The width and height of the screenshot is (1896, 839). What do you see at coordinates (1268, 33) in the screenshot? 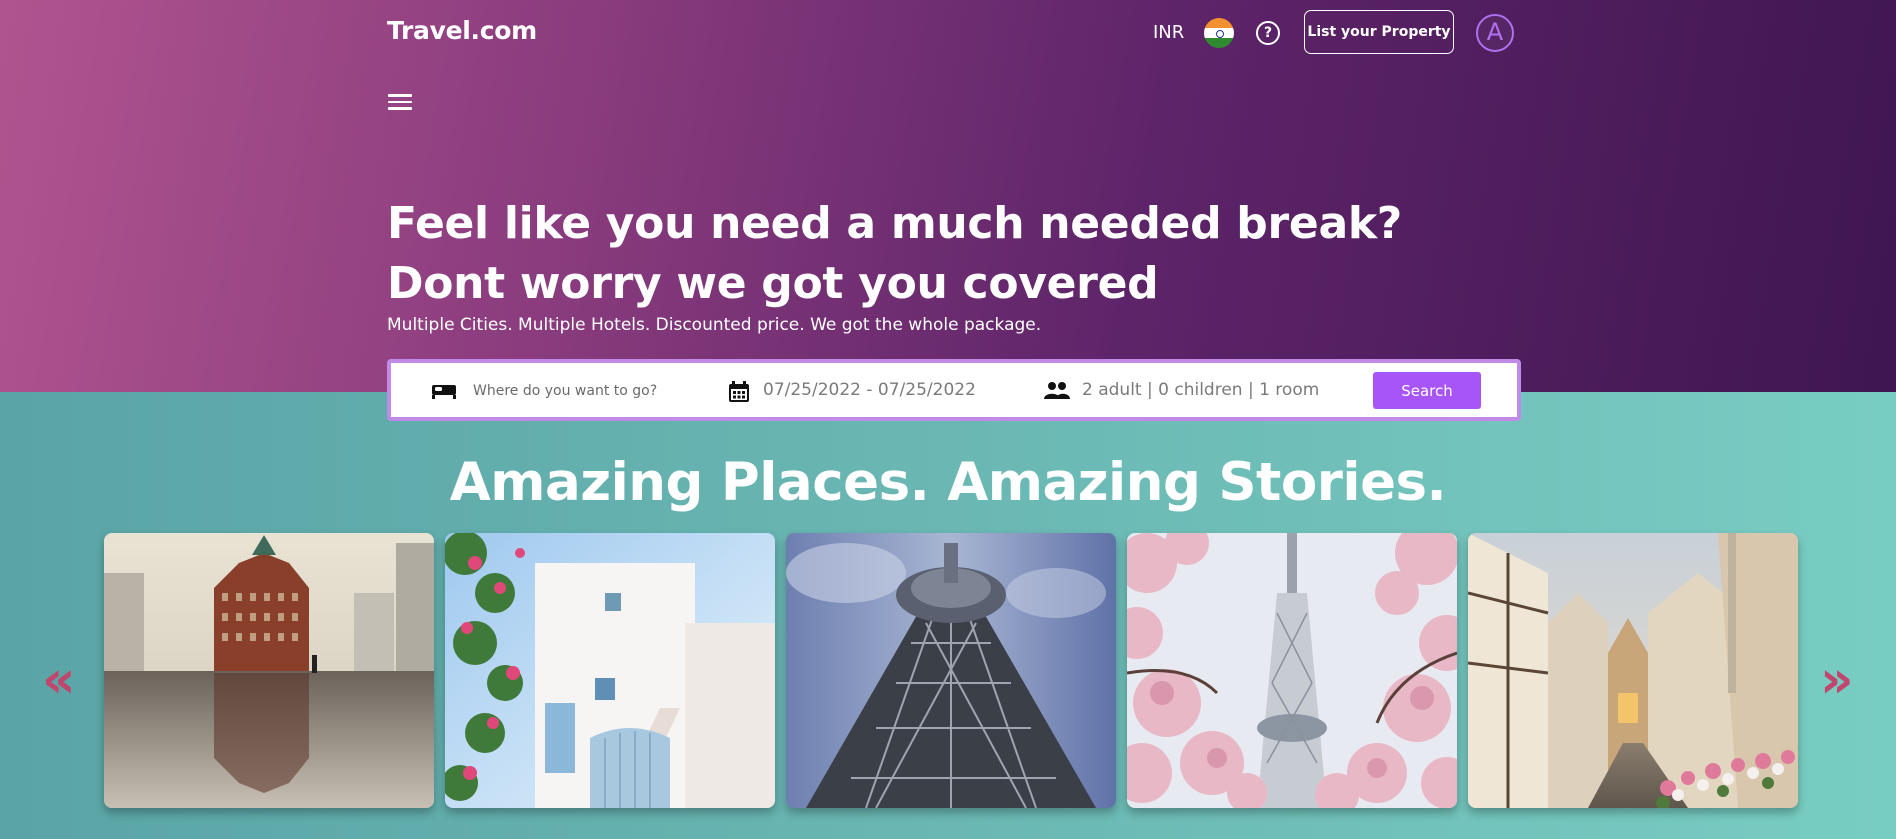
I see `question-circle-icon: ?` at bounding box center [1268, 33].